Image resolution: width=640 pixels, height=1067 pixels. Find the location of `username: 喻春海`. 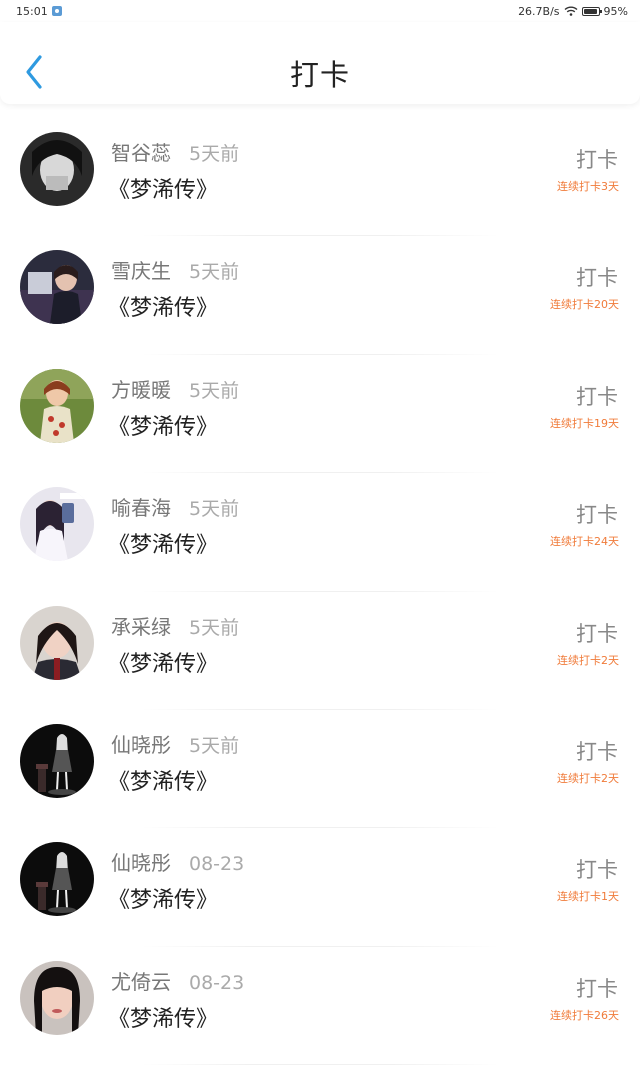

username: 喻春海 is located at coordinates (141, 506).